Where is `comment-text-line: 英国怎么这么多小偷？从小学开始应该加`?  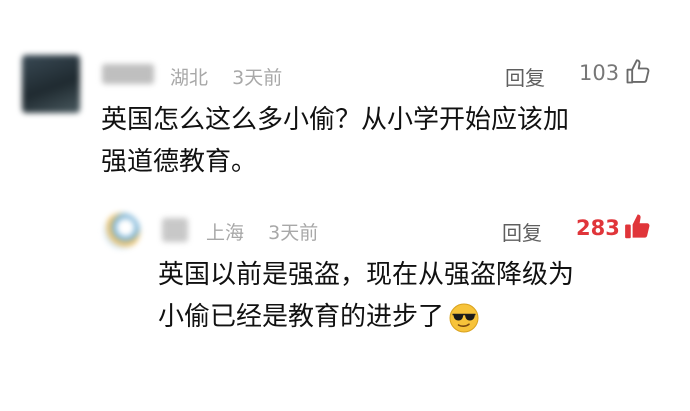
comment-text-line: 英国怎么这么多小偷？从小学开始应该加 is located at coordinates (335, 120).